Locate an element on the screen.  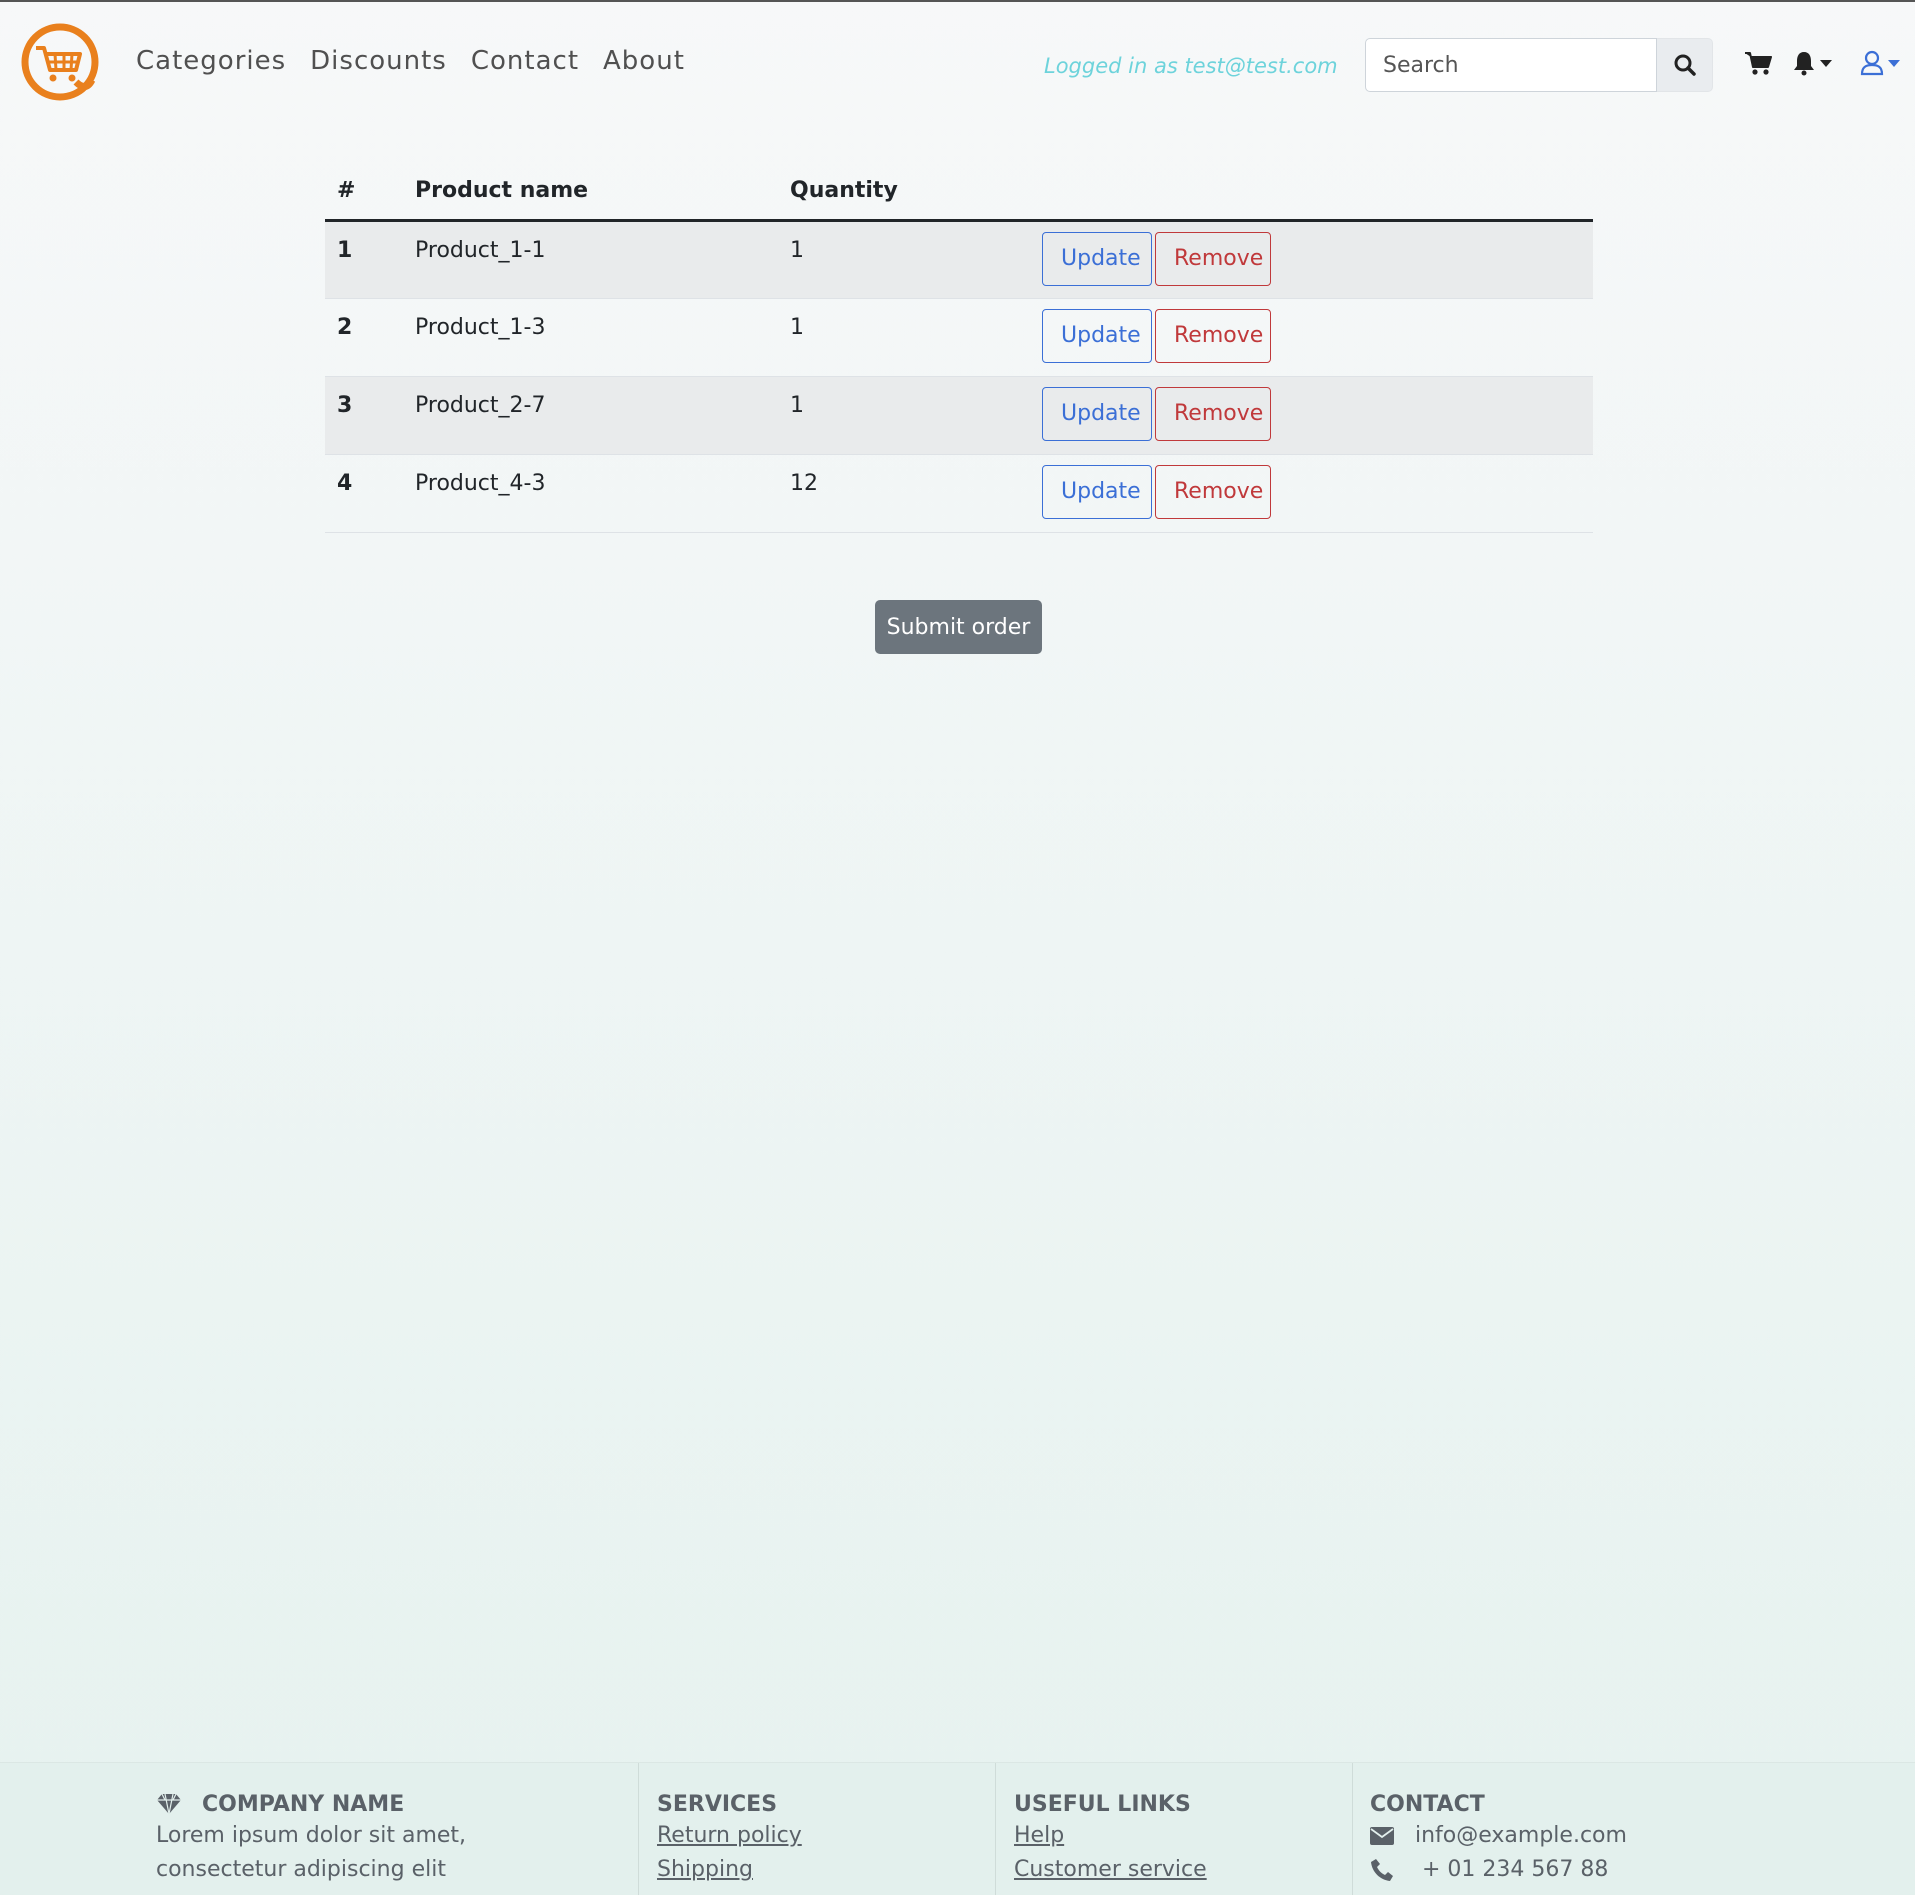
main-nav: Categories Discounts Contact About is located at coordinates (410, 61).